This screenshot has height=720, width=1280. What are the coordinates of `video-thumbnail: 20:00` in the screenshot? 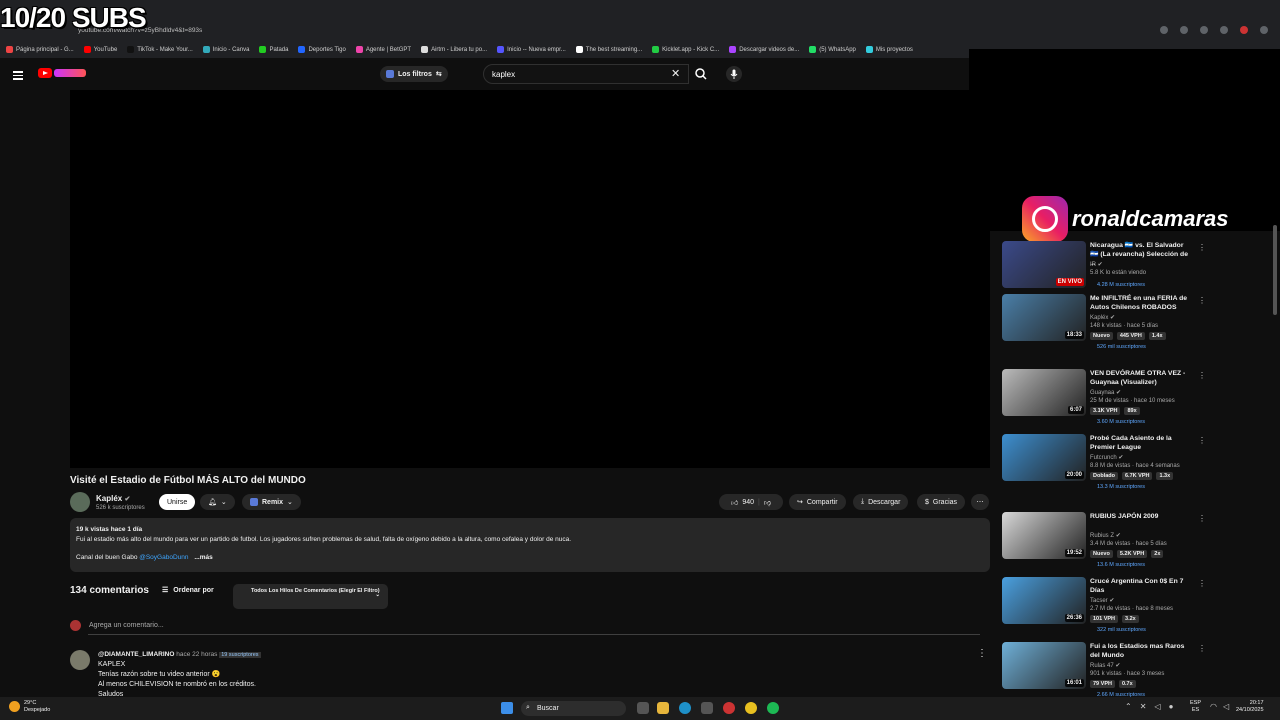 It's located at (1044, 457).